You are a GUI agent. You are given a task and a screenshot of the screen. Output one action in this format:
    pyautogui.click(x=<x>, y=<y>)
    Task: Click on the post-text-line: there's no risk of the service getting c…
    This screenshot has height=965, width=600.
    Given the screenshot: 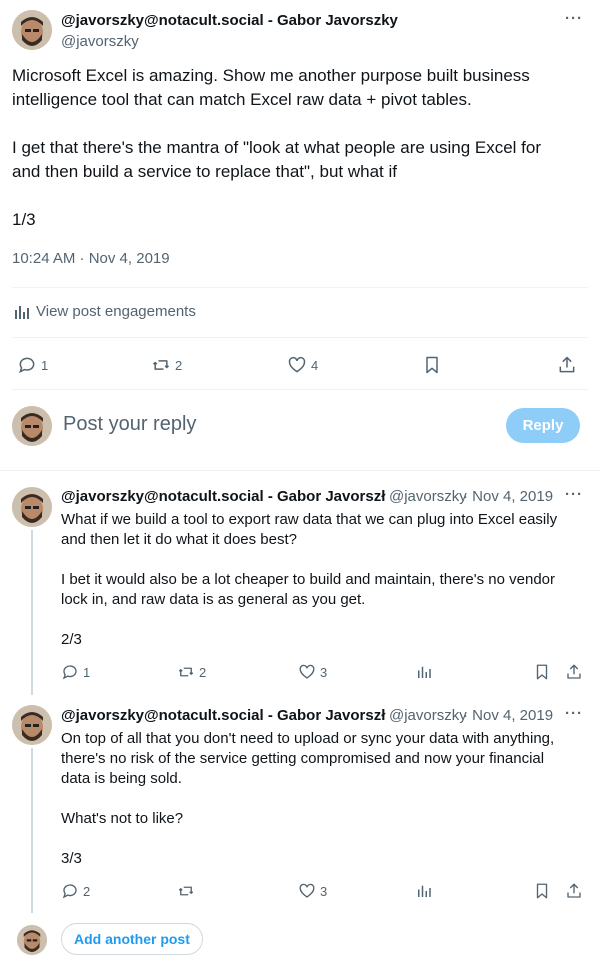 What is the action you would take?
    pyautogui.click(x=303, y=758)
    